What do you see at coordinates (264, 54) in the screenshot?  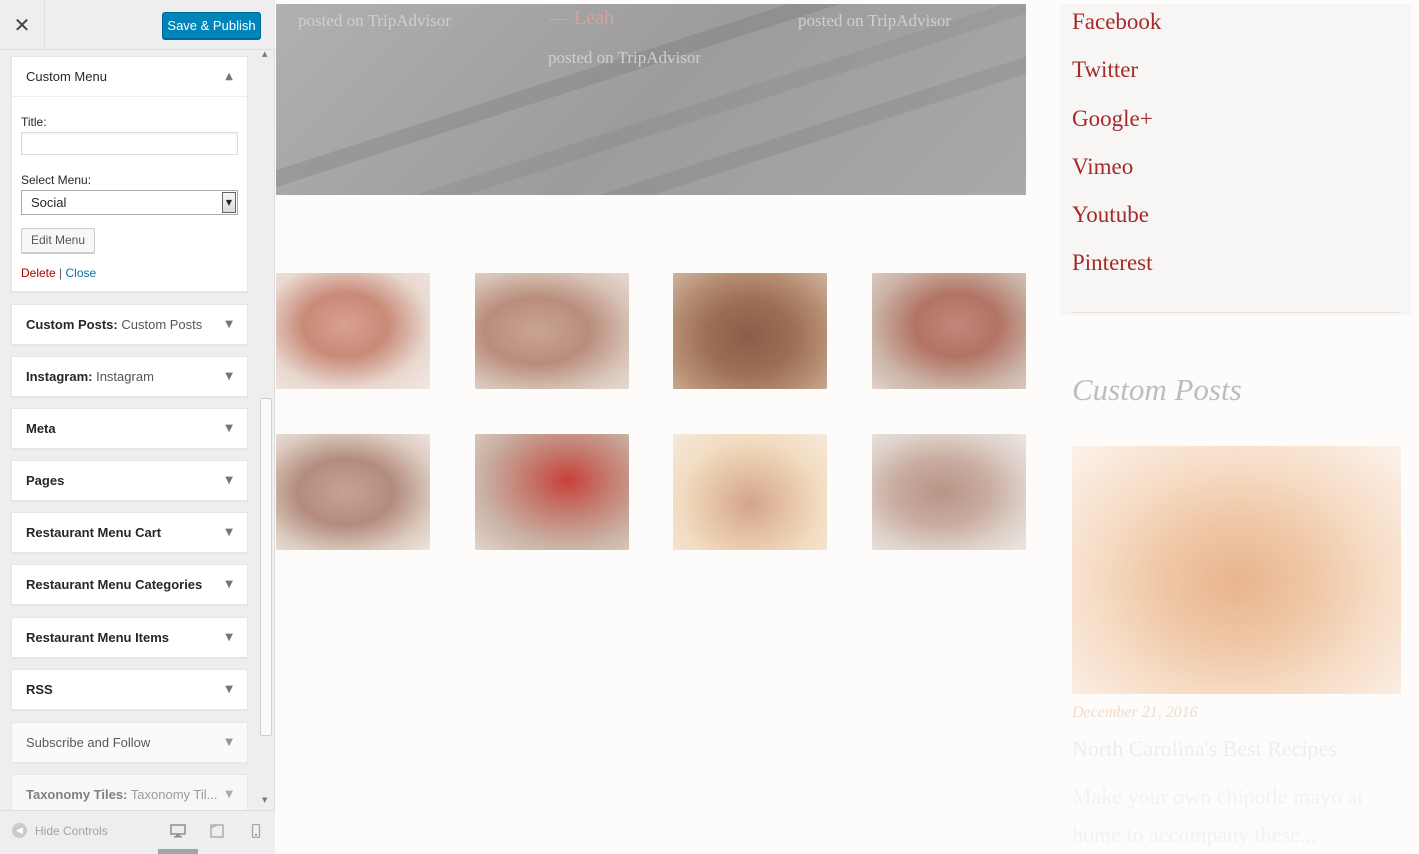 I see `scroll-up-icon: ▲` at bounding box center [264, 54].